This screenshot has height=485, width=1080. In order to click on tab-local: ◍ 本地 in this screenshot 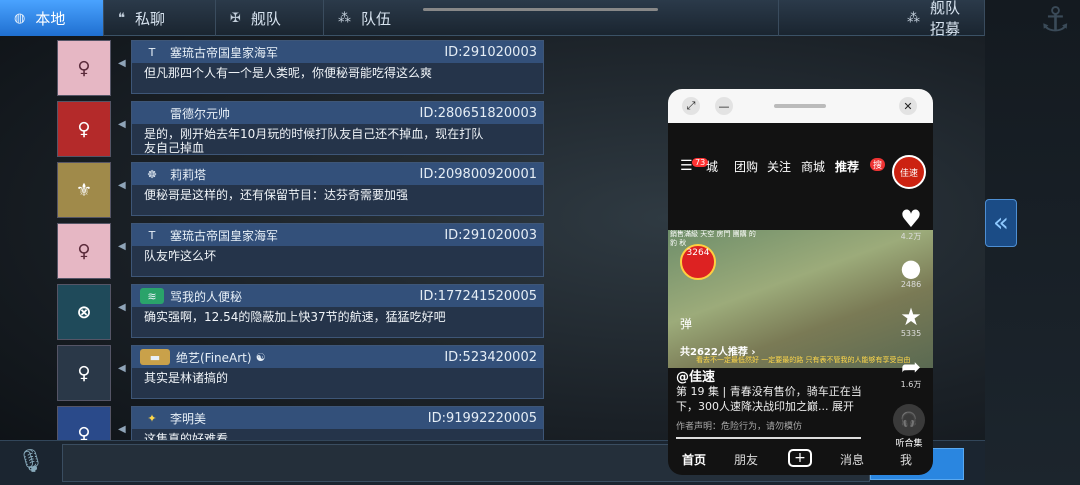, I will do `click(52, 18)`.